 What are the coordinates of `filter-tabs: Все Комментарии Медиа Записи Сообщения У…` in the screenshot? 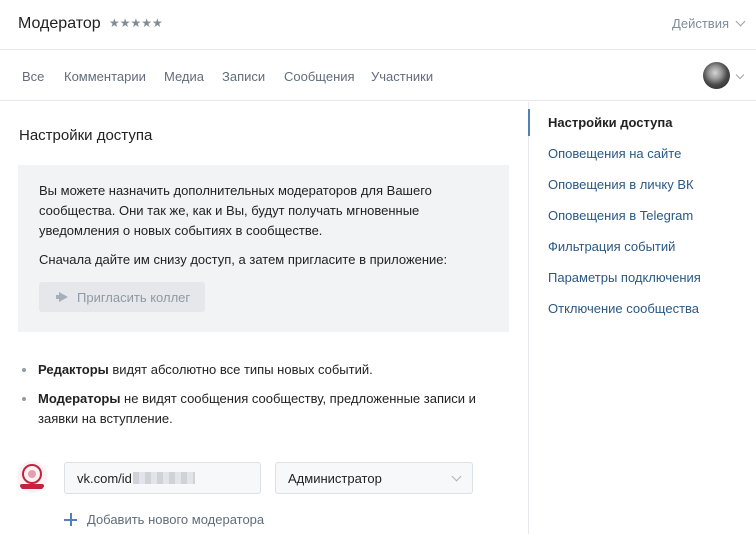 It's located at (378, 76).